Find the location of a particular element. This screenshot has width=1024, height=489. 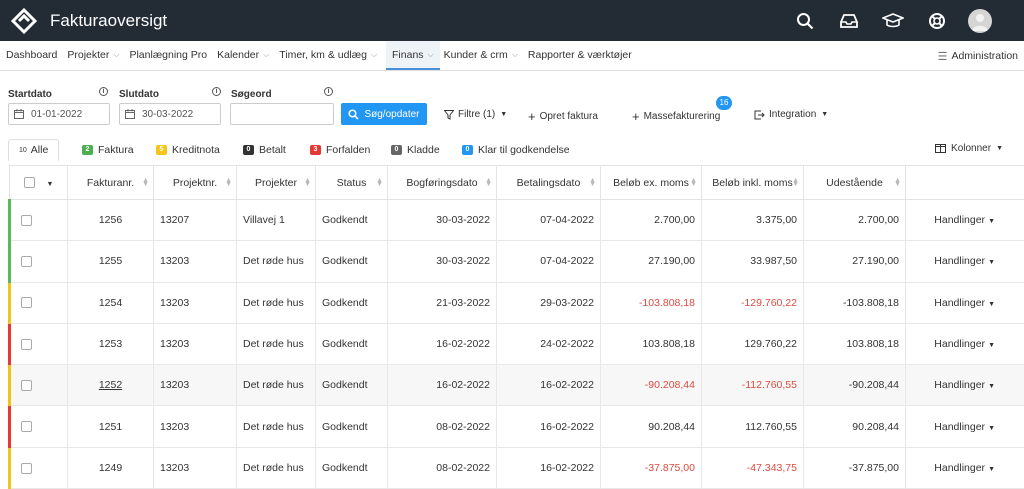

cell-value: 1252 is located at coordinates (110, 385).